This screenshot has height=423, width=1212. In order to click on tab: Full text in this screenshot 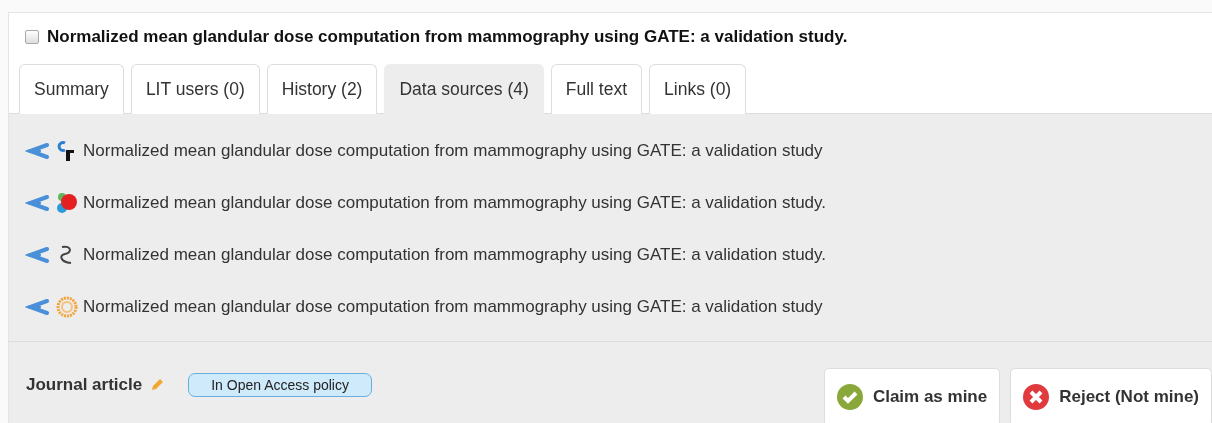, I will do `click(596, 89)`.